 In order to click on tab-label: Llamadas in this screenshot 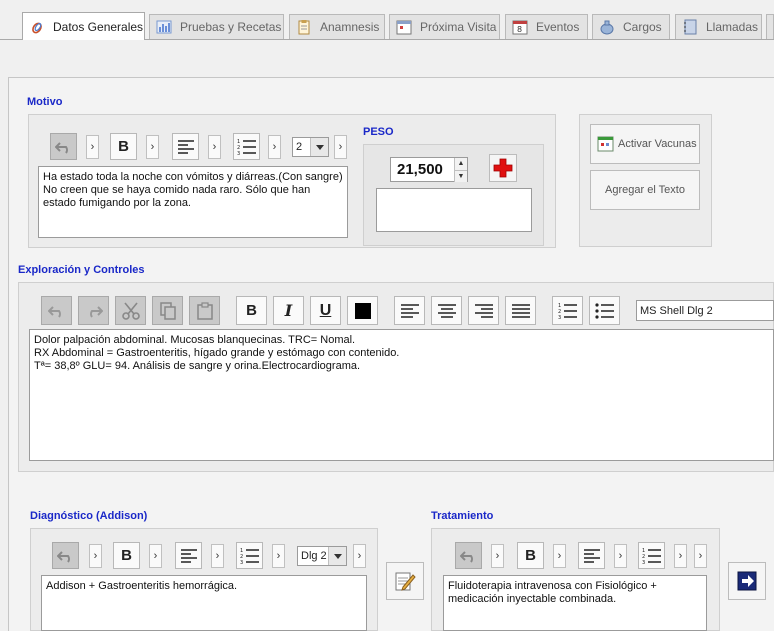, I will do `click(732, 27)`.